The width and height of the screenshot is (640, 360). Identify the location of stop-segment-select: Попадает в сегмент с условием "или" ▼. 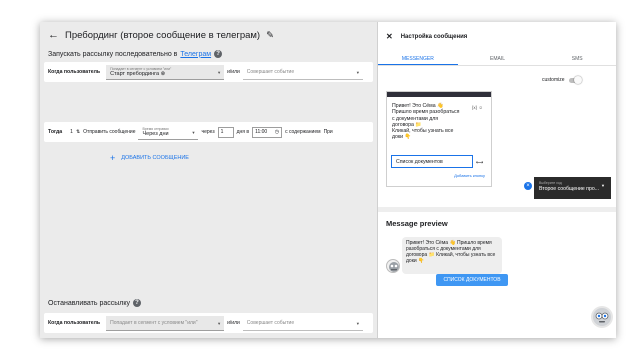
(165, 323).